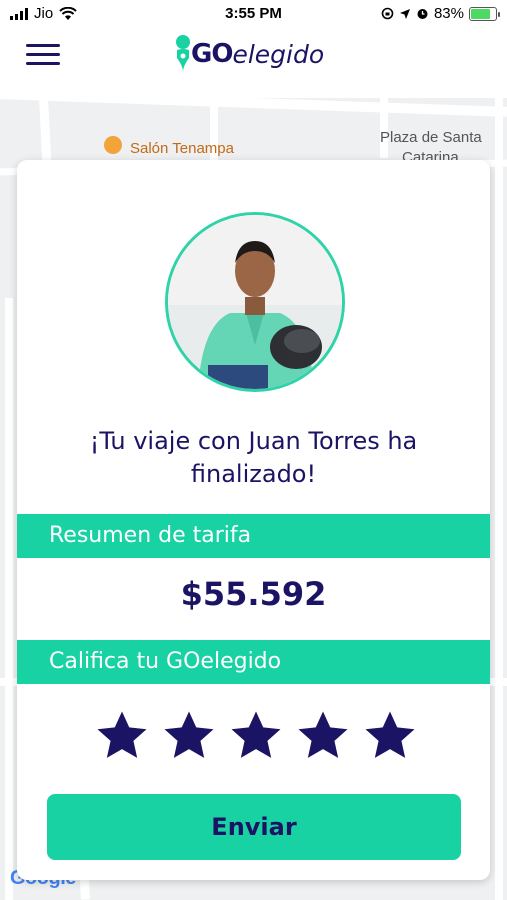 Image resolution: width=507 pixels, height=900 pixels. I want to click on location-arrow-icon, so click(404, 13).